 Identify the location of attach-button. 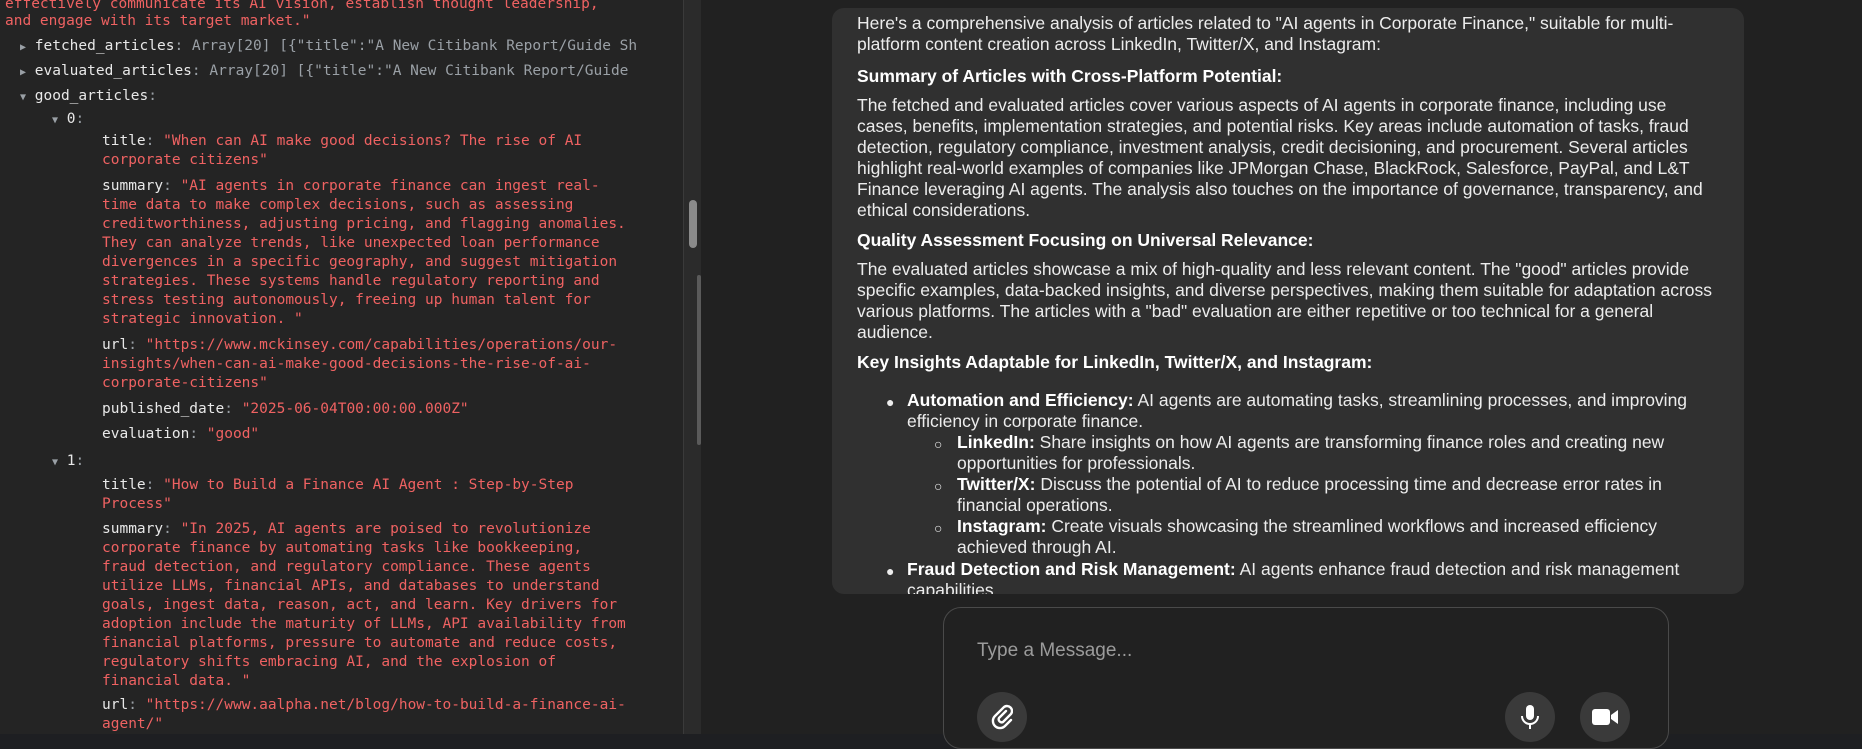
(1002, 717).